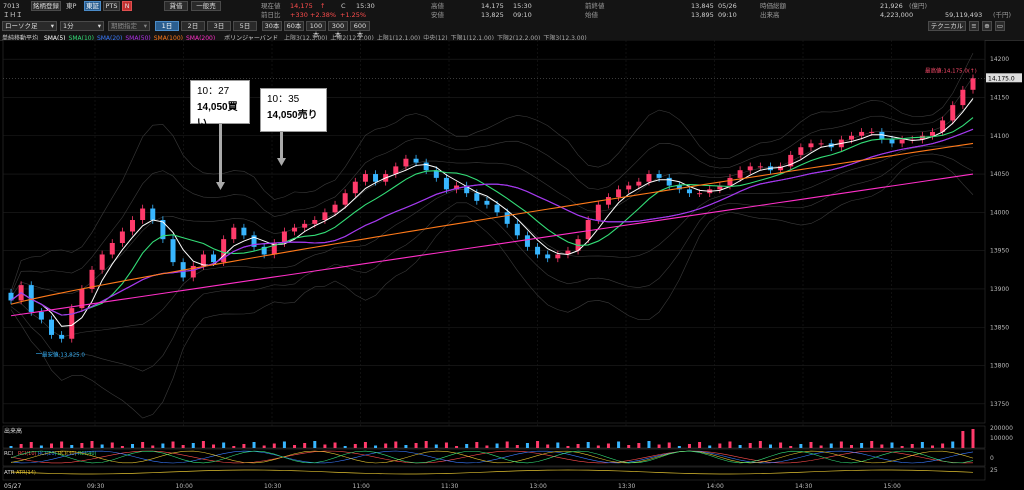 The width and height of the screenshot is (1024, 490). What do you see at coordinates (715, 486) in the screenshot?
I see `time-tick: 14:00` at bounding box center [715, 486].